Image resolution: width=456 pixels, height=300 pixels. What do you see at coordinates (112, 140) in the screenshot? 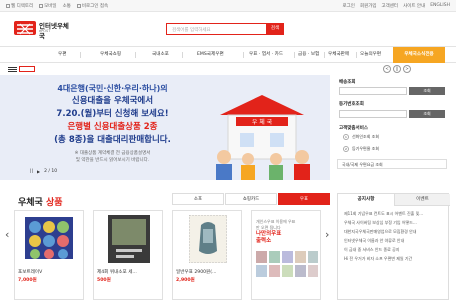
I see `banner-line-5: (총 8종)을 대출대리판매합니다.` at bounding box center [112, 140].